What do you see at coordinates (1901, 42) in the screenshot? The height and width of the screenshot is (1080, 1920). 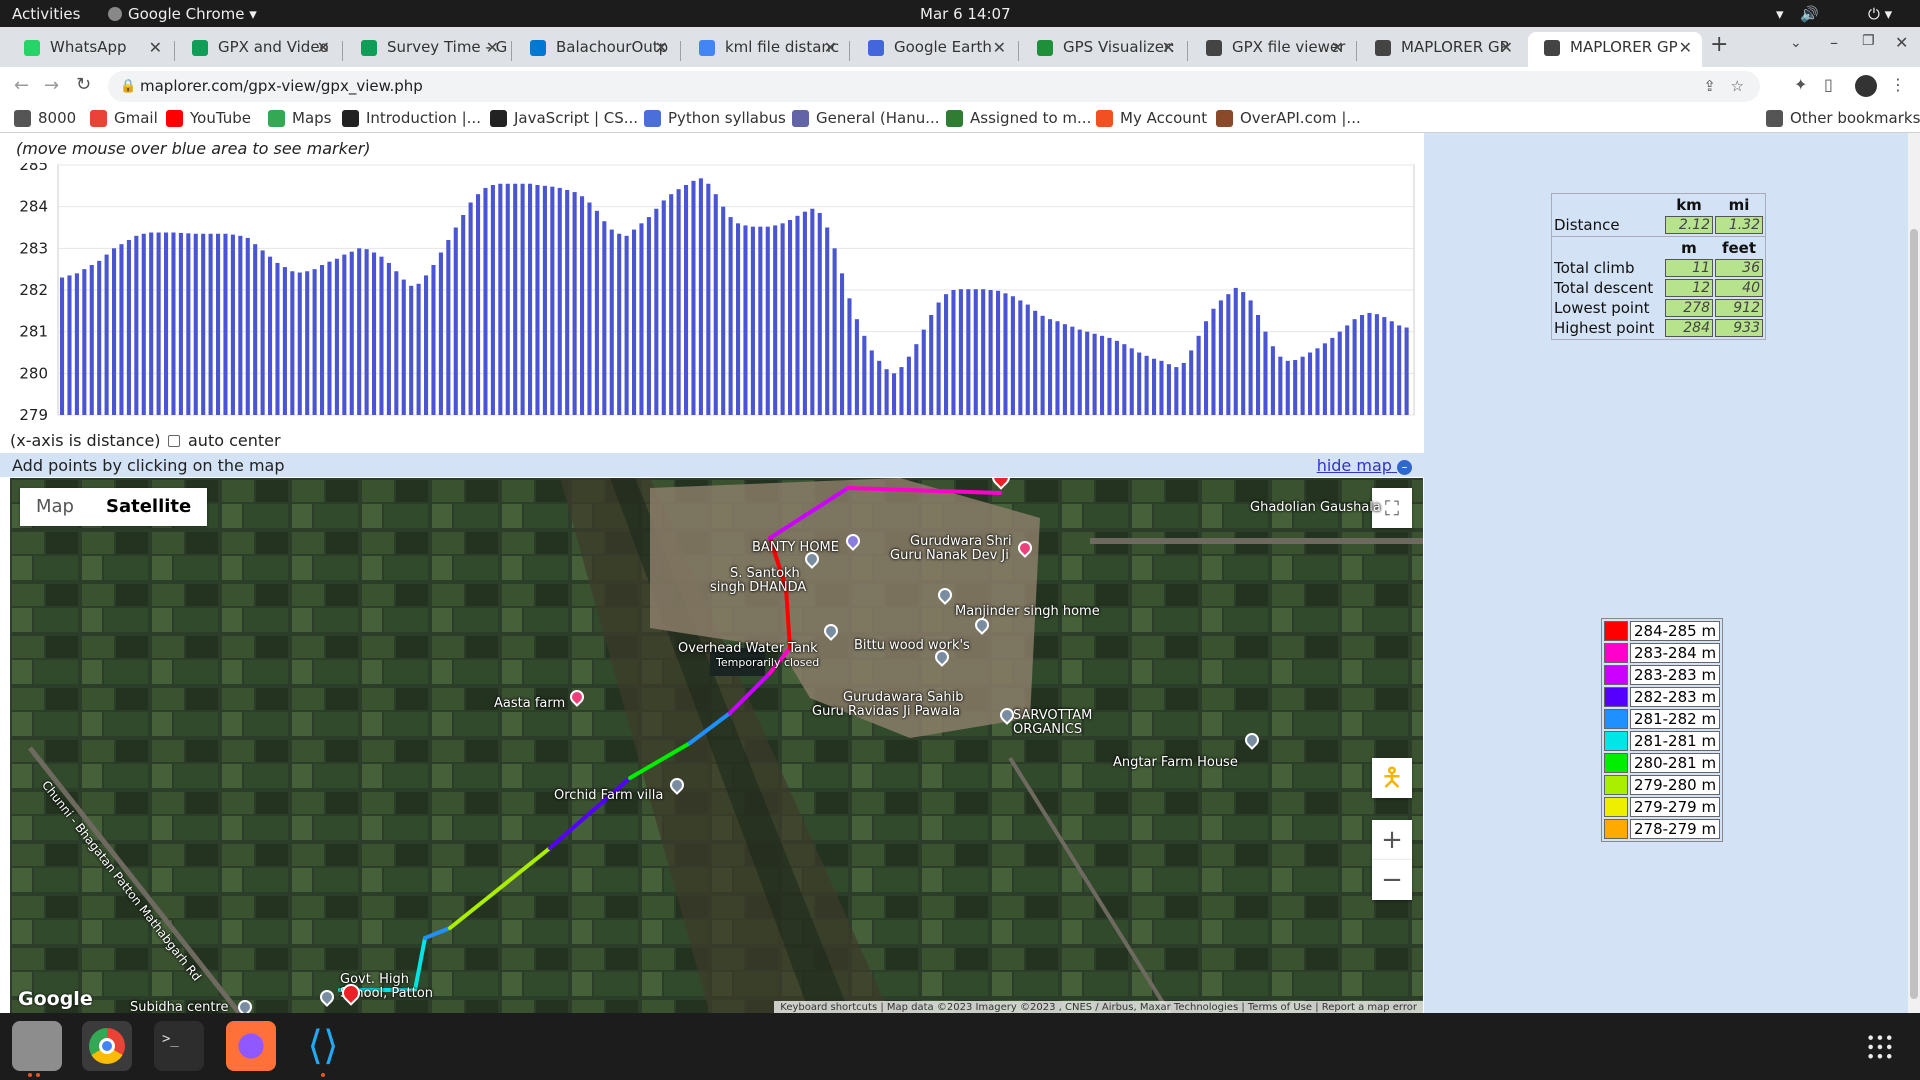 I see `close-window-button: ✕` at bounding box center [1901, 42].